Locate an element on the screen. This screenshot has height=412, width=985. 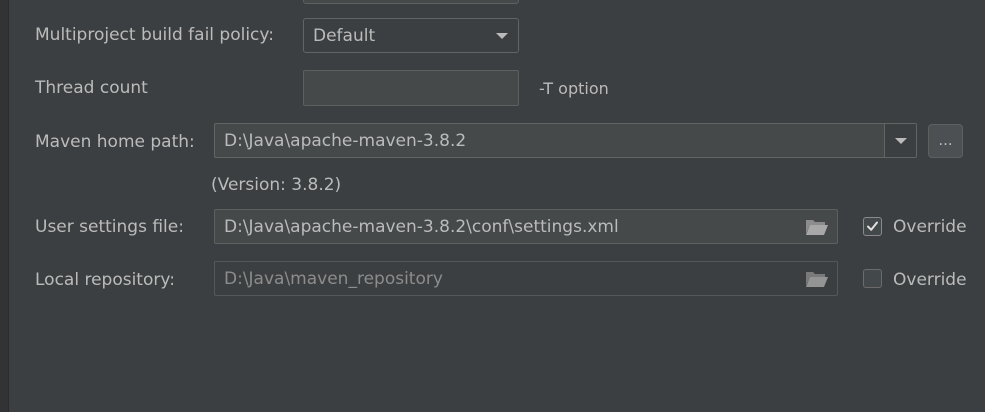
thread-count-hint: -T option is located at coordinates (574, 88).